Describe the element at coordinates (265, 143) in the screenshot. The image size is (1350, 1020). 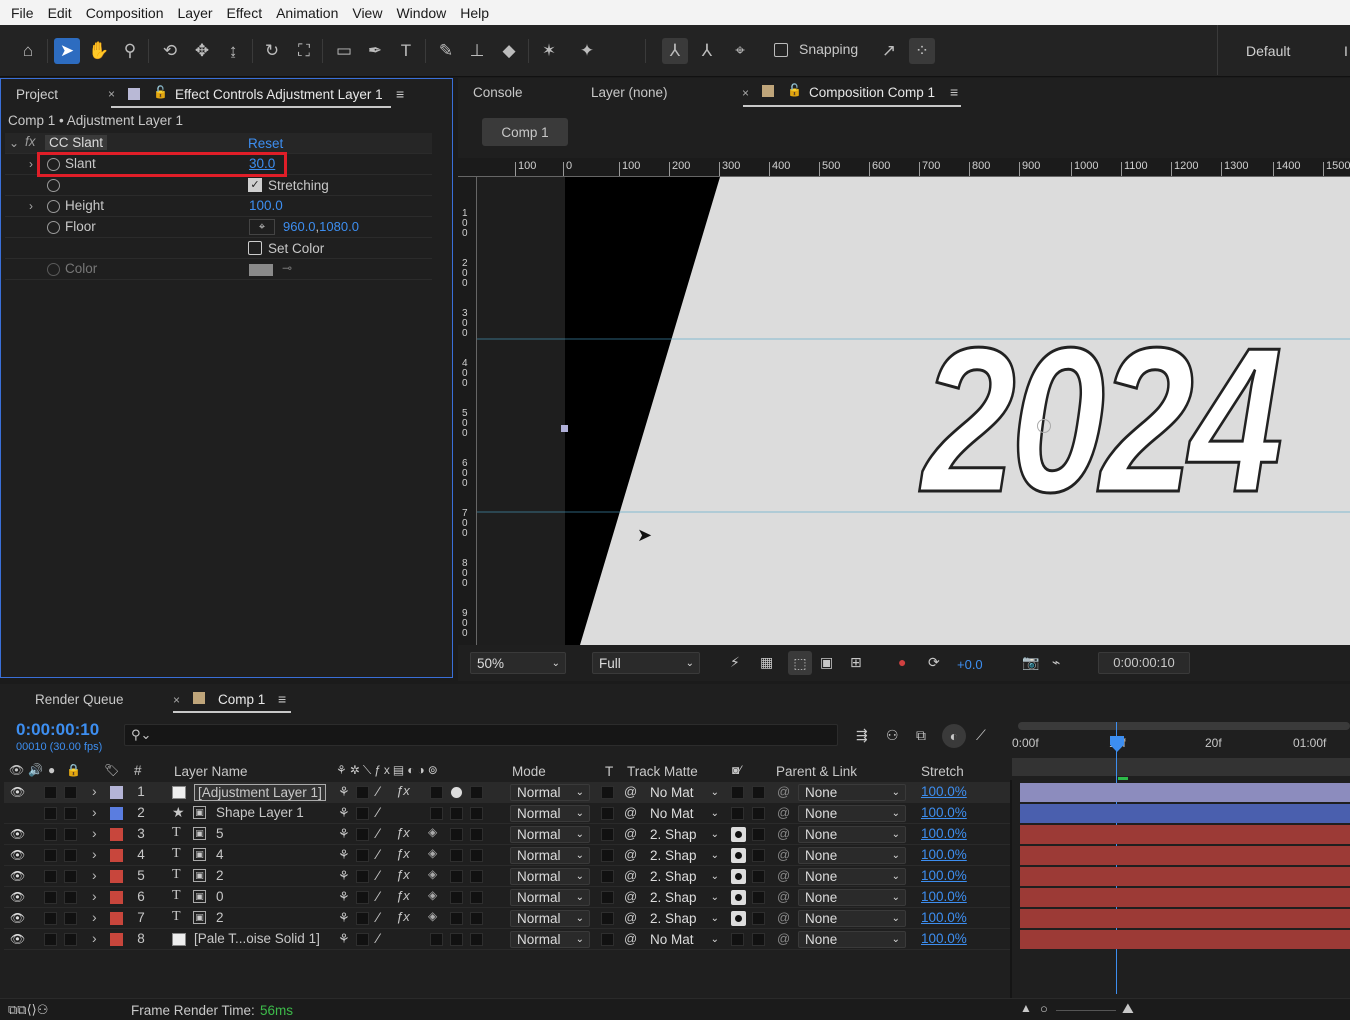
I see `reset-link: Reset` at that location.